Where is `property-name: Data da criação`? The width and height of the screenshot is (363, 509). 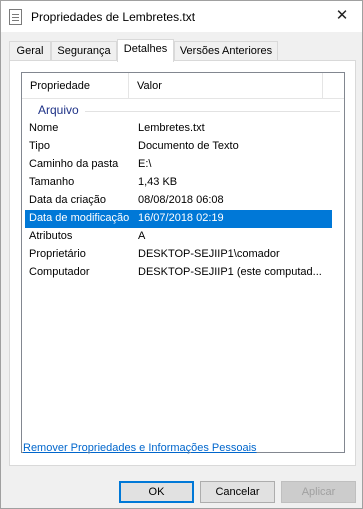
property-name: Data da criação is located at coordinates (68, 200).